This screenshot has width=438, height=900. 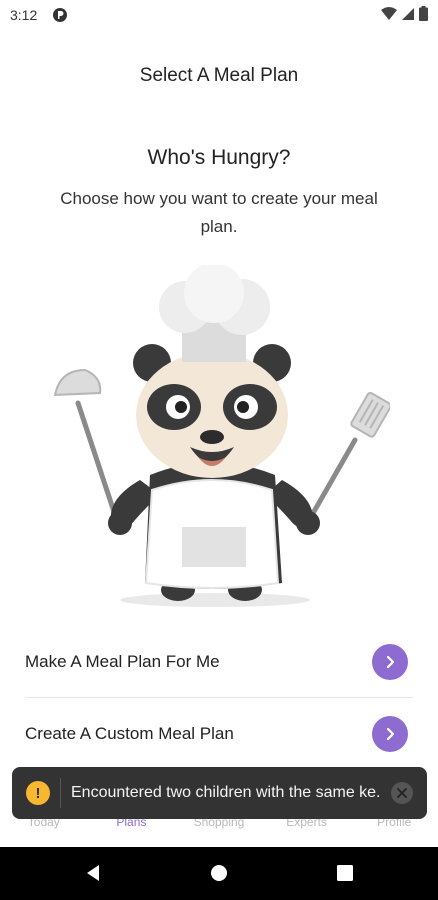 What do you see at coordinates (219, 75) in the screenshot?
I see `page-title: Select A Meal Plan` at bounding box center [219, 75].